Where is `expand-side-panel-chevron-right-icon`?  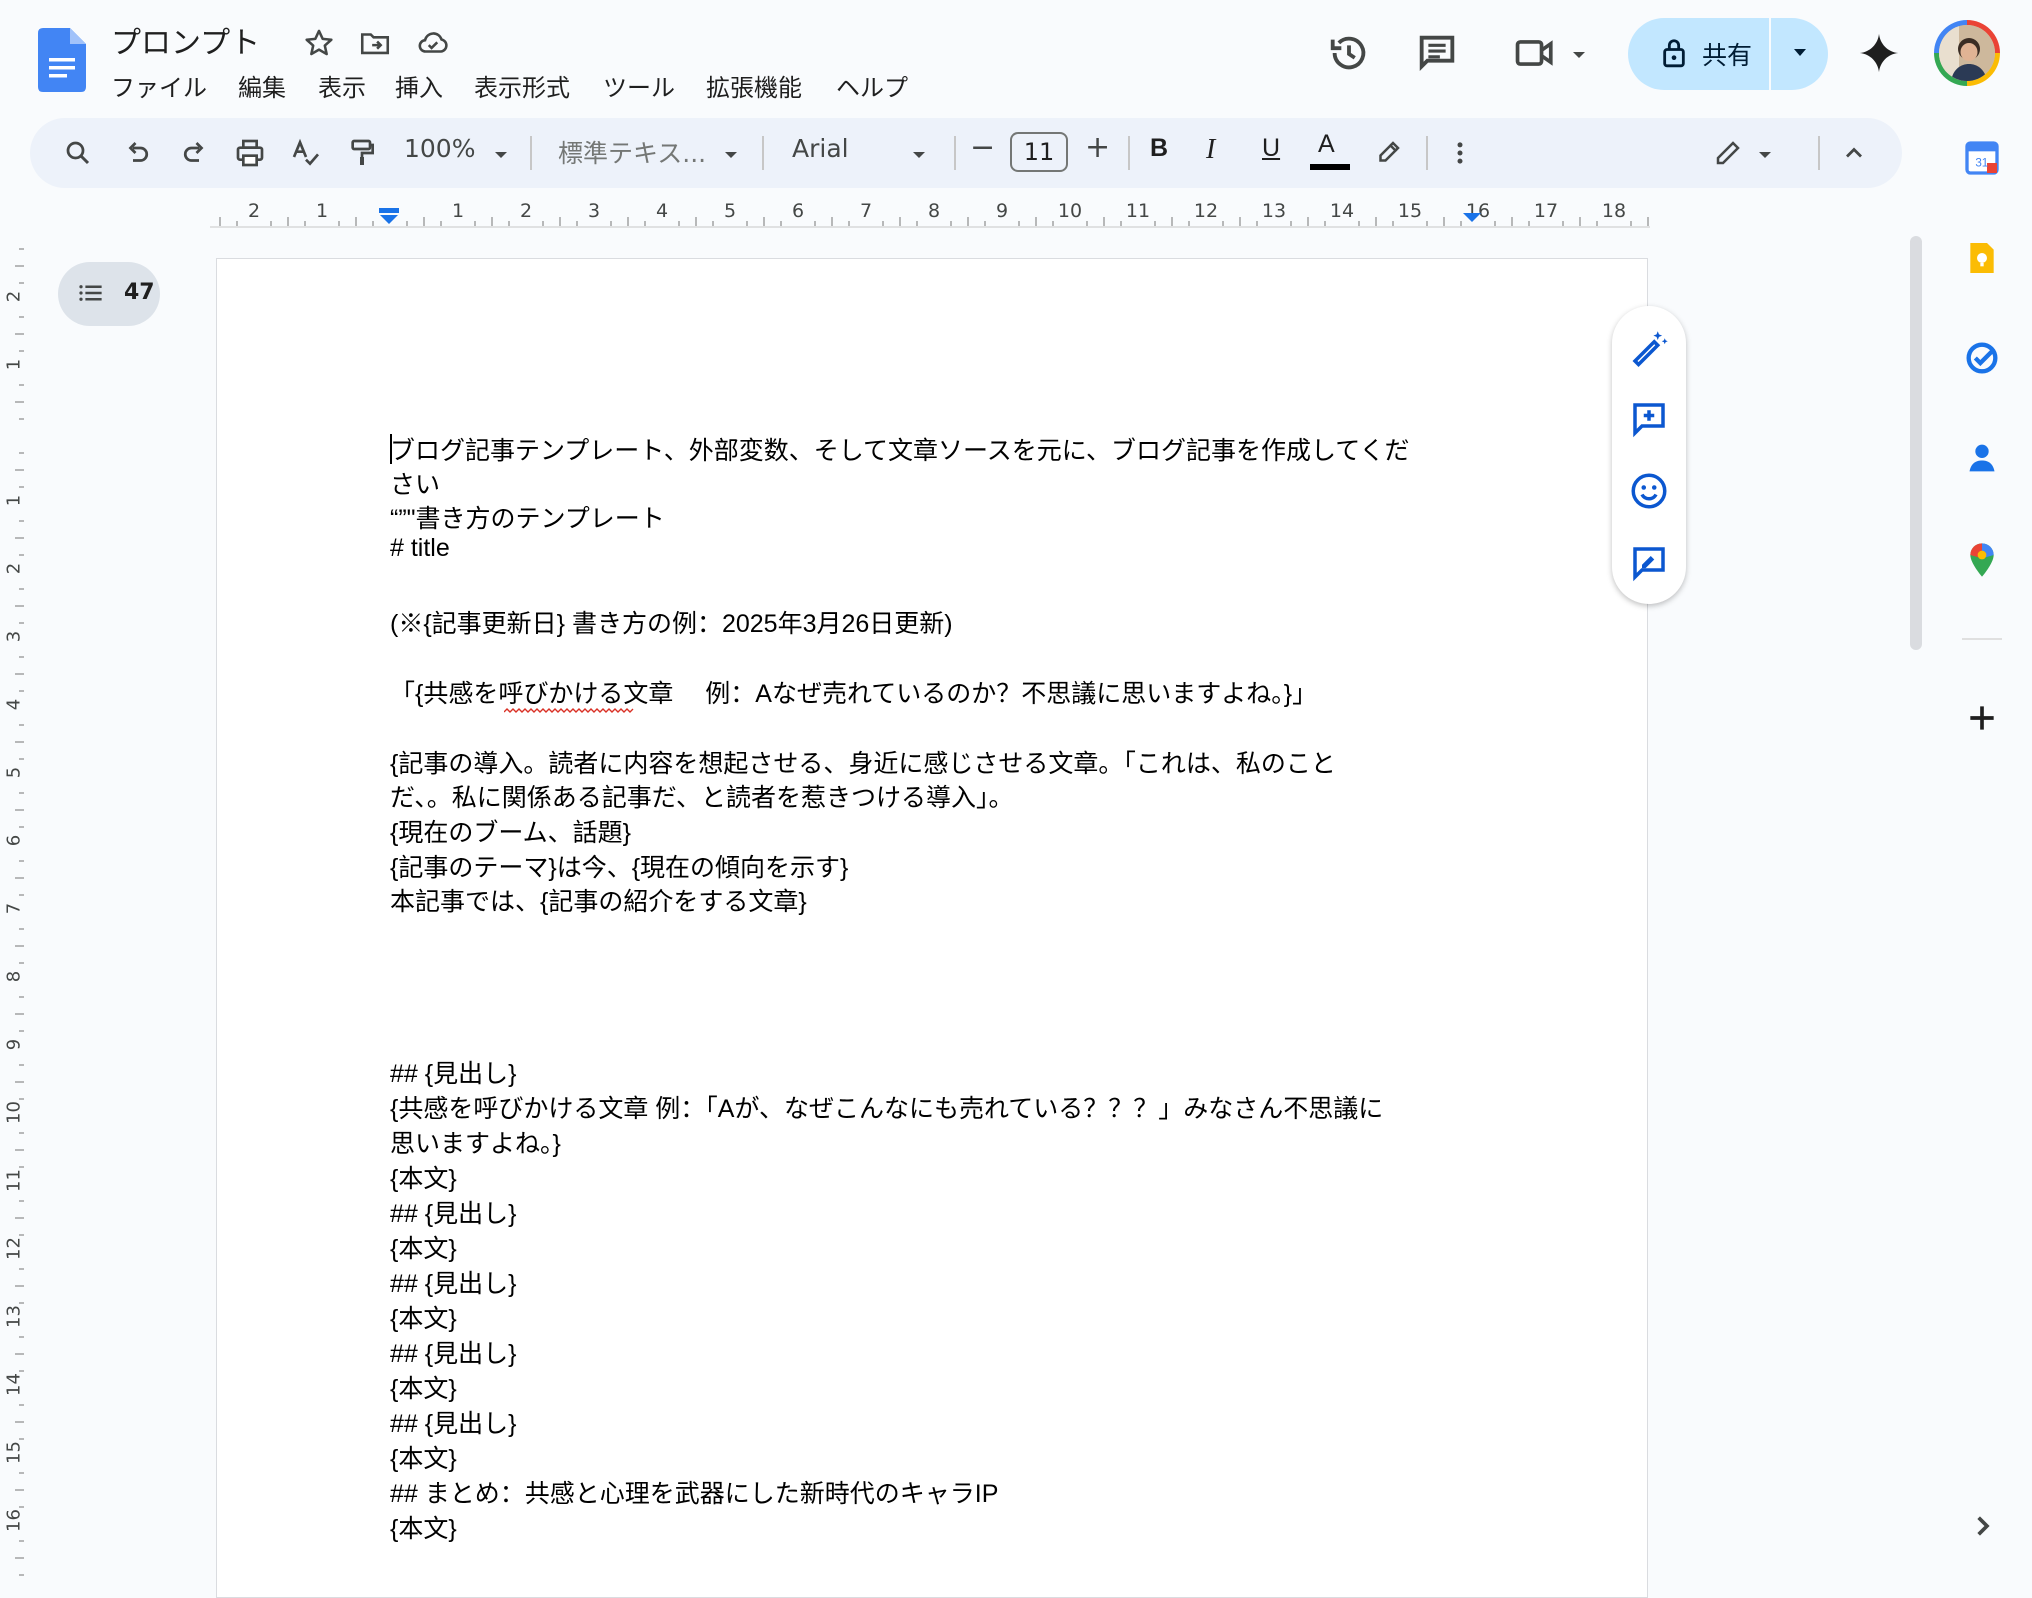 expand-side-panel-chevron-right-icon is located at coordinates (1982, 1526).